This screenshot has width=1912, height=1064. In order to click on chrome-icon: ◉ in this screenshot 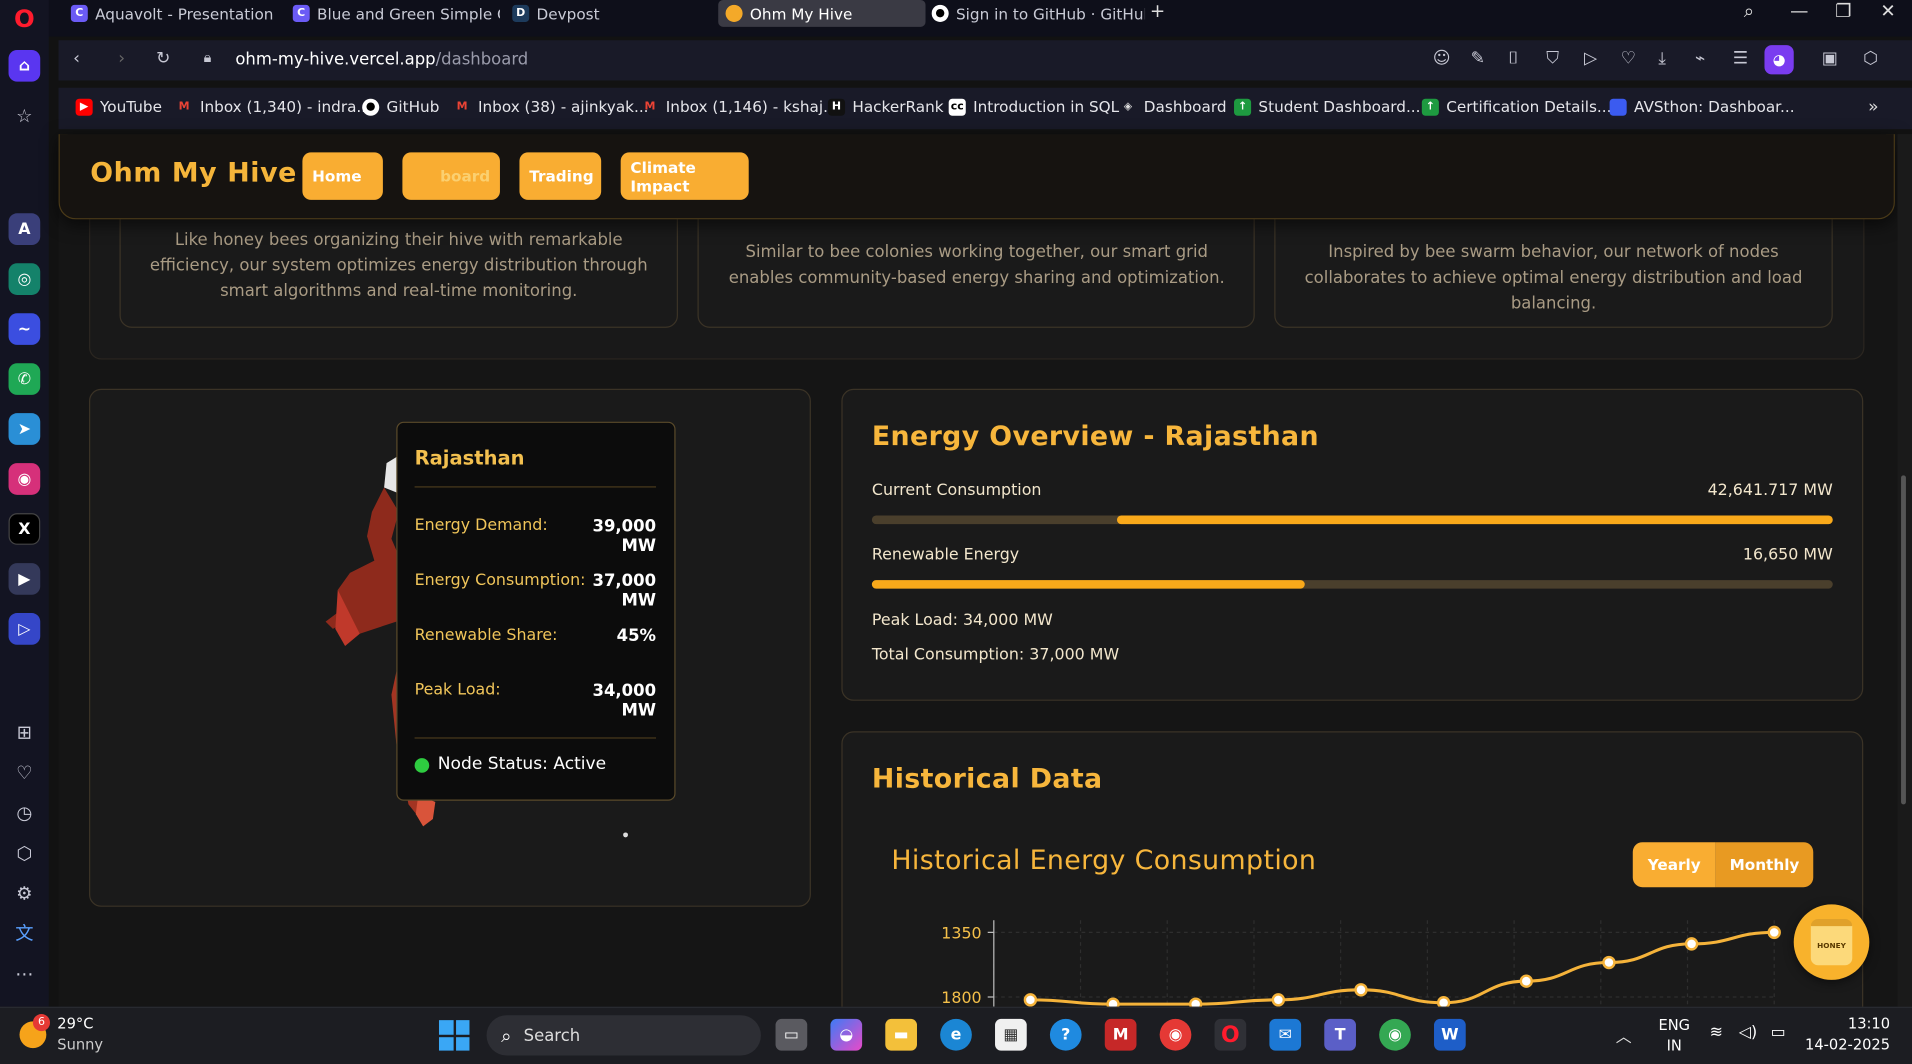, I will do `click(1175, 1034)`.